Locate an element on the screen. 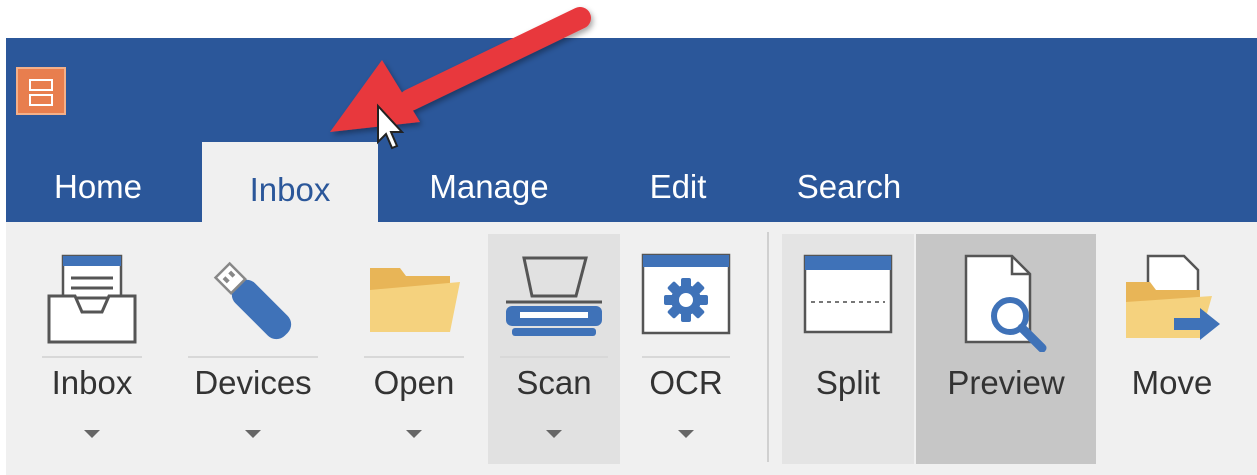 The image size is (1257, 475). move-button: Move is located at coordinates (1172, 349).